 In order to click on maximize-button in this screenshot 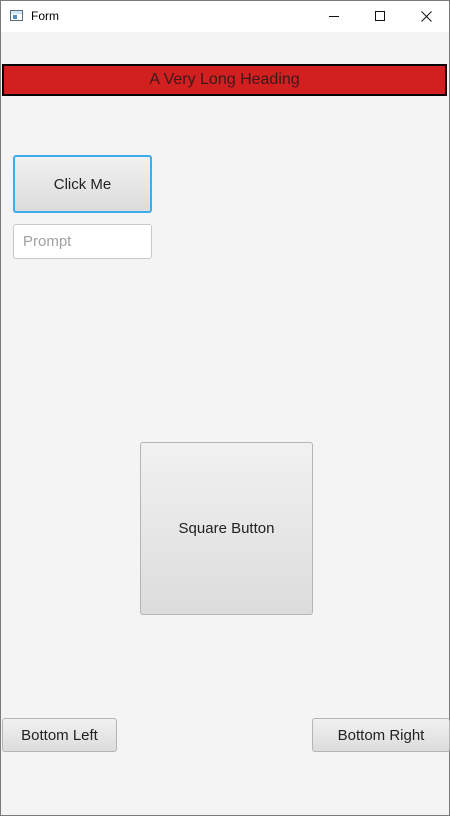, I will do `click(380, 16)`.